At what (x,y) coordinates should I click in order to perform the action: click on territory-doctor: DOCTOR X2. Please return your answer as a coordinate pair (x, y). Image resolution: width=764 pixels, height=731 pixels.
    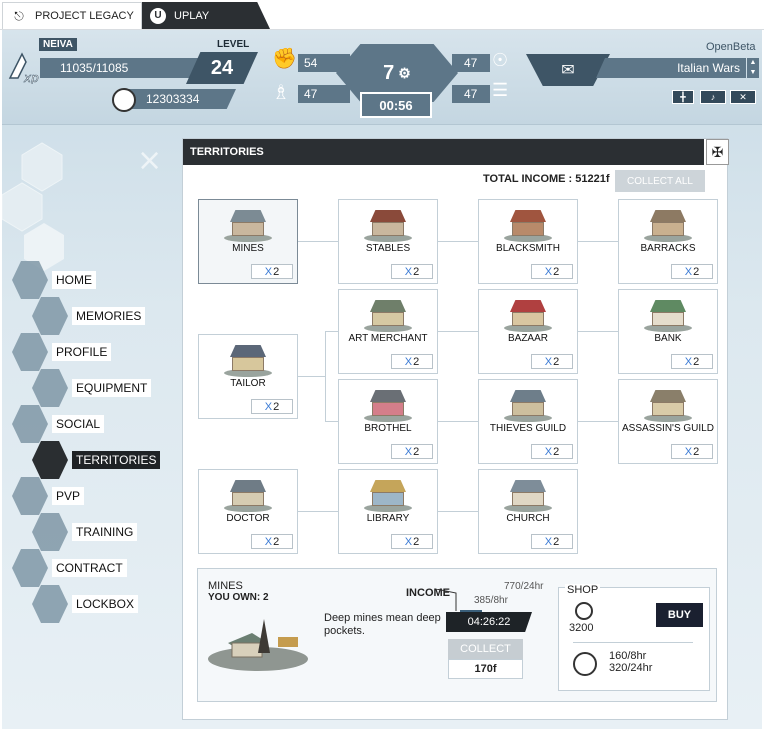
    Looking at the image, I should click on (248, 511).